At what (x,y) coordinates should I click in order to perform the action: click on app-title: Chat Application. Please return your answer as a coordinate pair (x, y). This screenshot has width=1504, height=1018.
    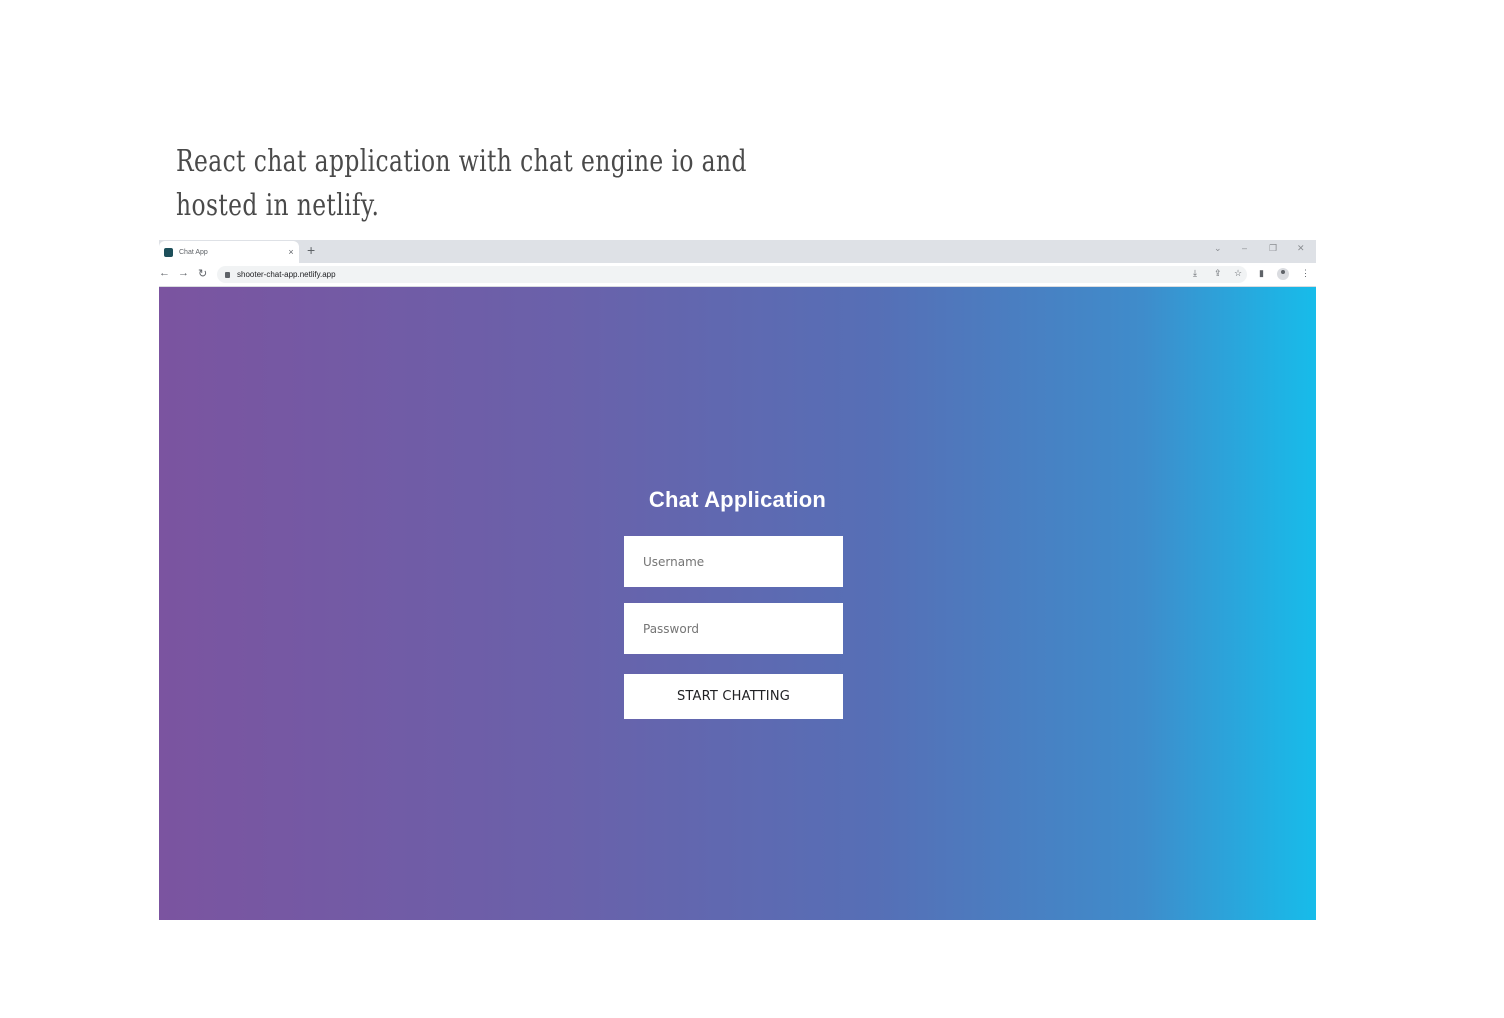
    Looking at the image, I should click on (737, 499).